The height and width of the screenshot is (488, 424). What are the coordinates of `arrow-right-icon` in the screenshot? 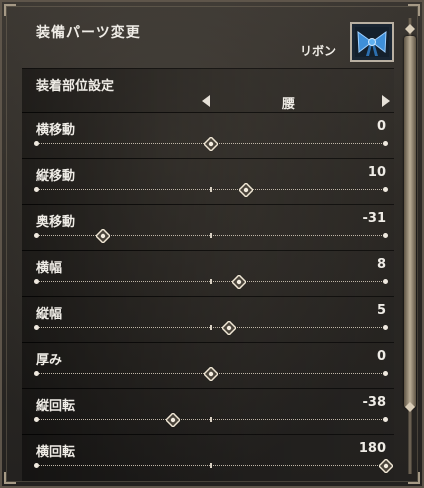 It's located at (386, 101).